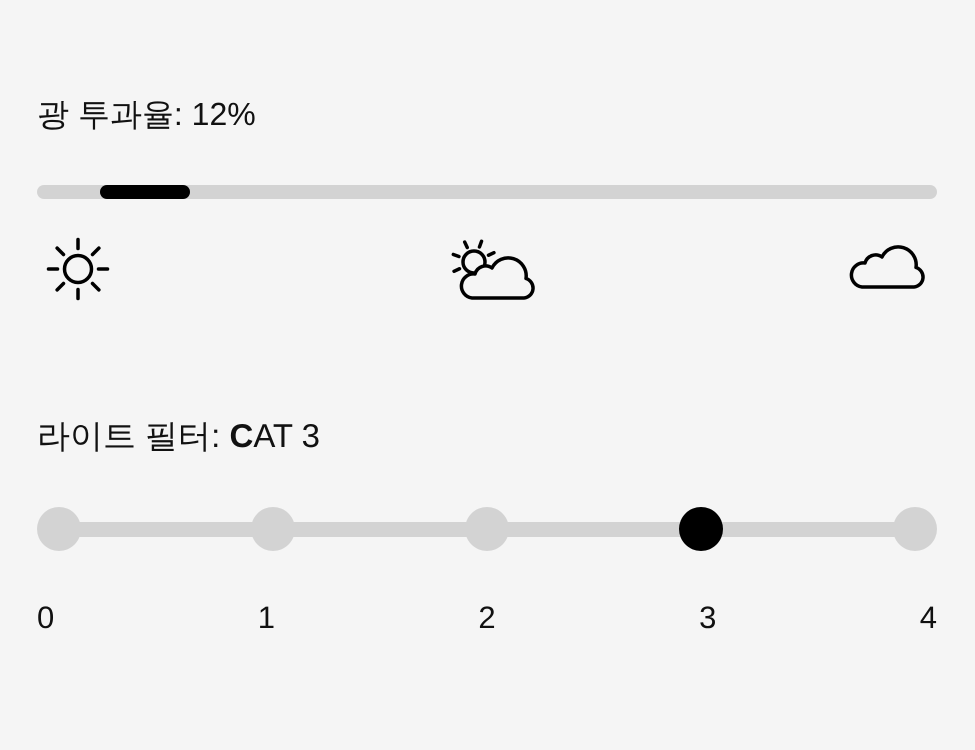  What do you see at coordinates (487, 618) in the screenshot?
I see `step-label: 2` at bounding box center [487, 618].